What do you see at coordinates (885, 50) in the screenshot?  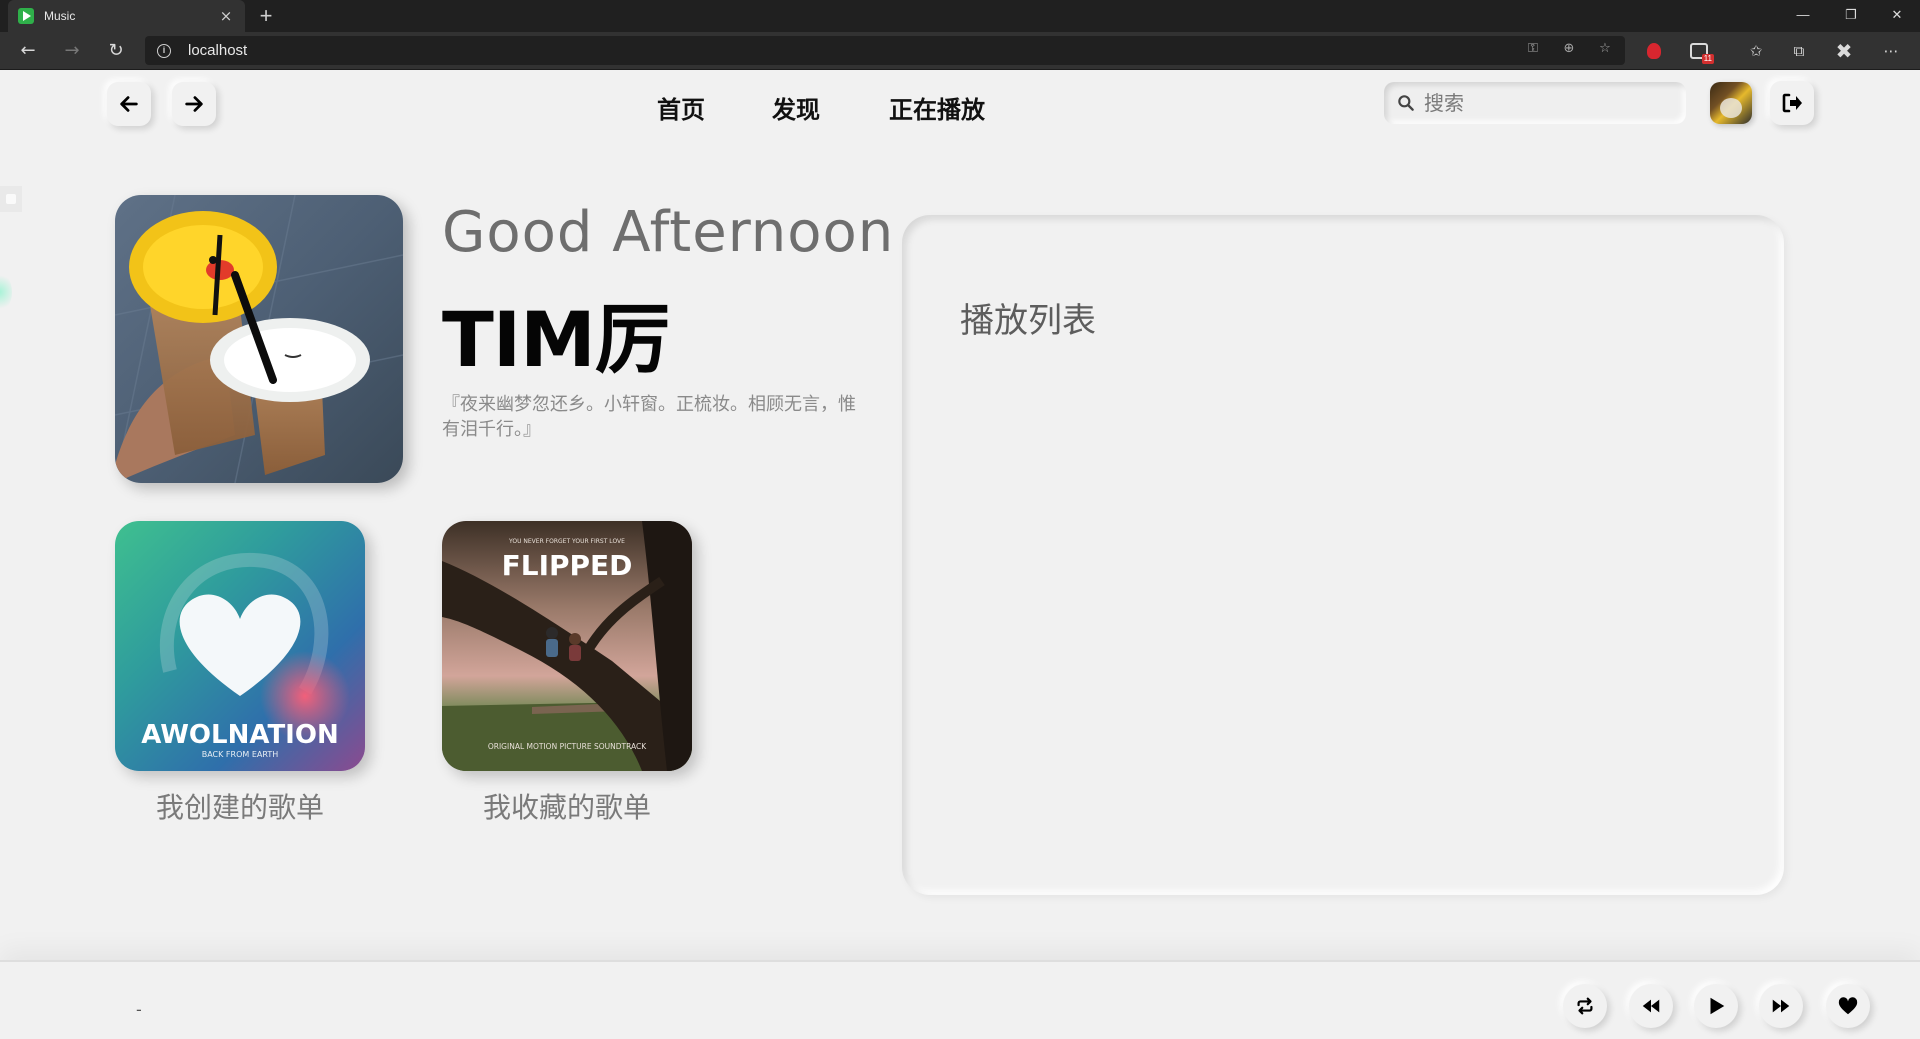 I see `address-bar: i localhost ⚿ ⊕ ☆` at bounding box center [885, 50].